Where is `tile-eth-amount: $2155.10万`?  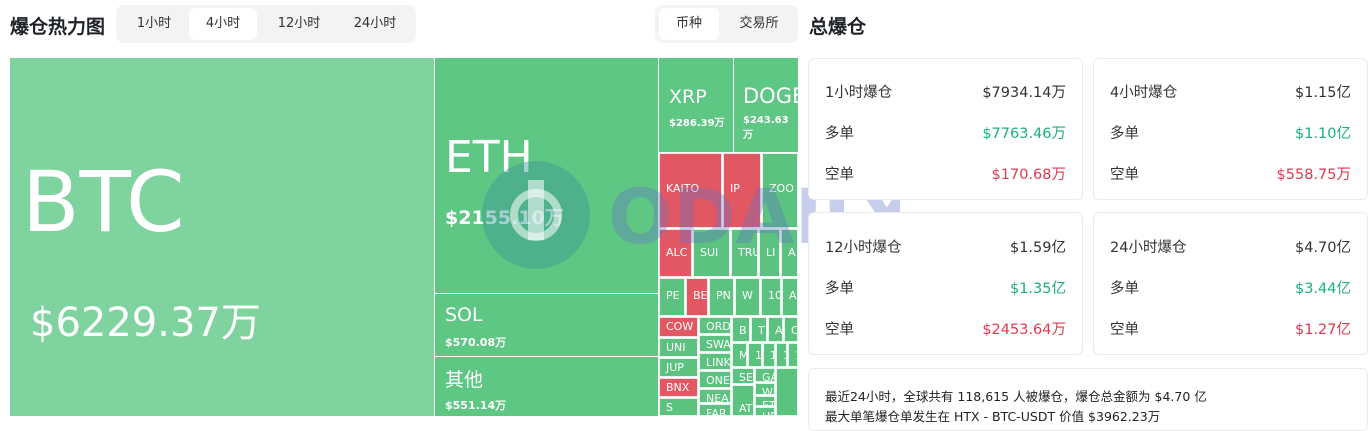 tile-eth-amount: $2155.10万 is located at coordinates (504, 218).